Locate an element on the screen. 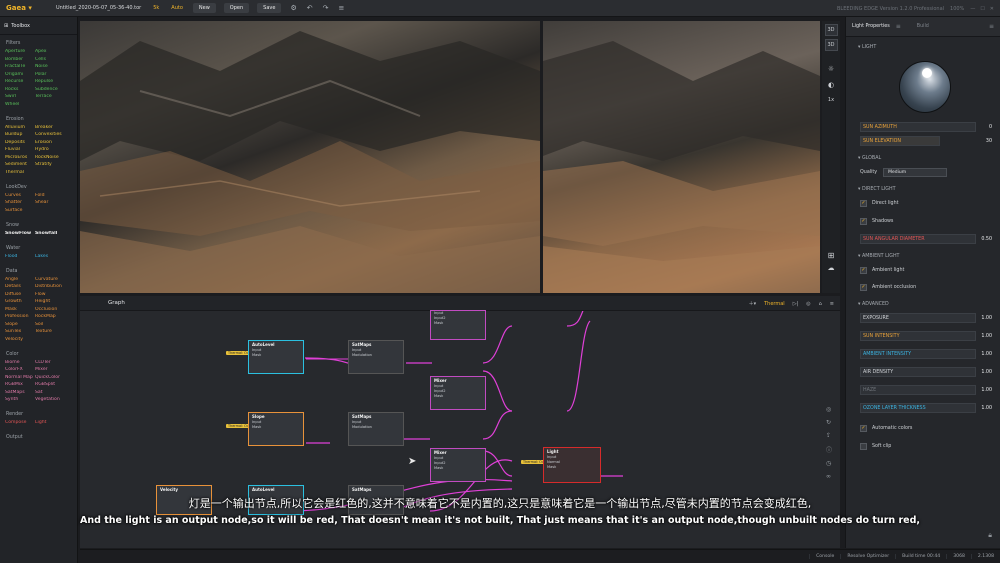  compass-icon: ◎ is located at coordinates (829, 409).